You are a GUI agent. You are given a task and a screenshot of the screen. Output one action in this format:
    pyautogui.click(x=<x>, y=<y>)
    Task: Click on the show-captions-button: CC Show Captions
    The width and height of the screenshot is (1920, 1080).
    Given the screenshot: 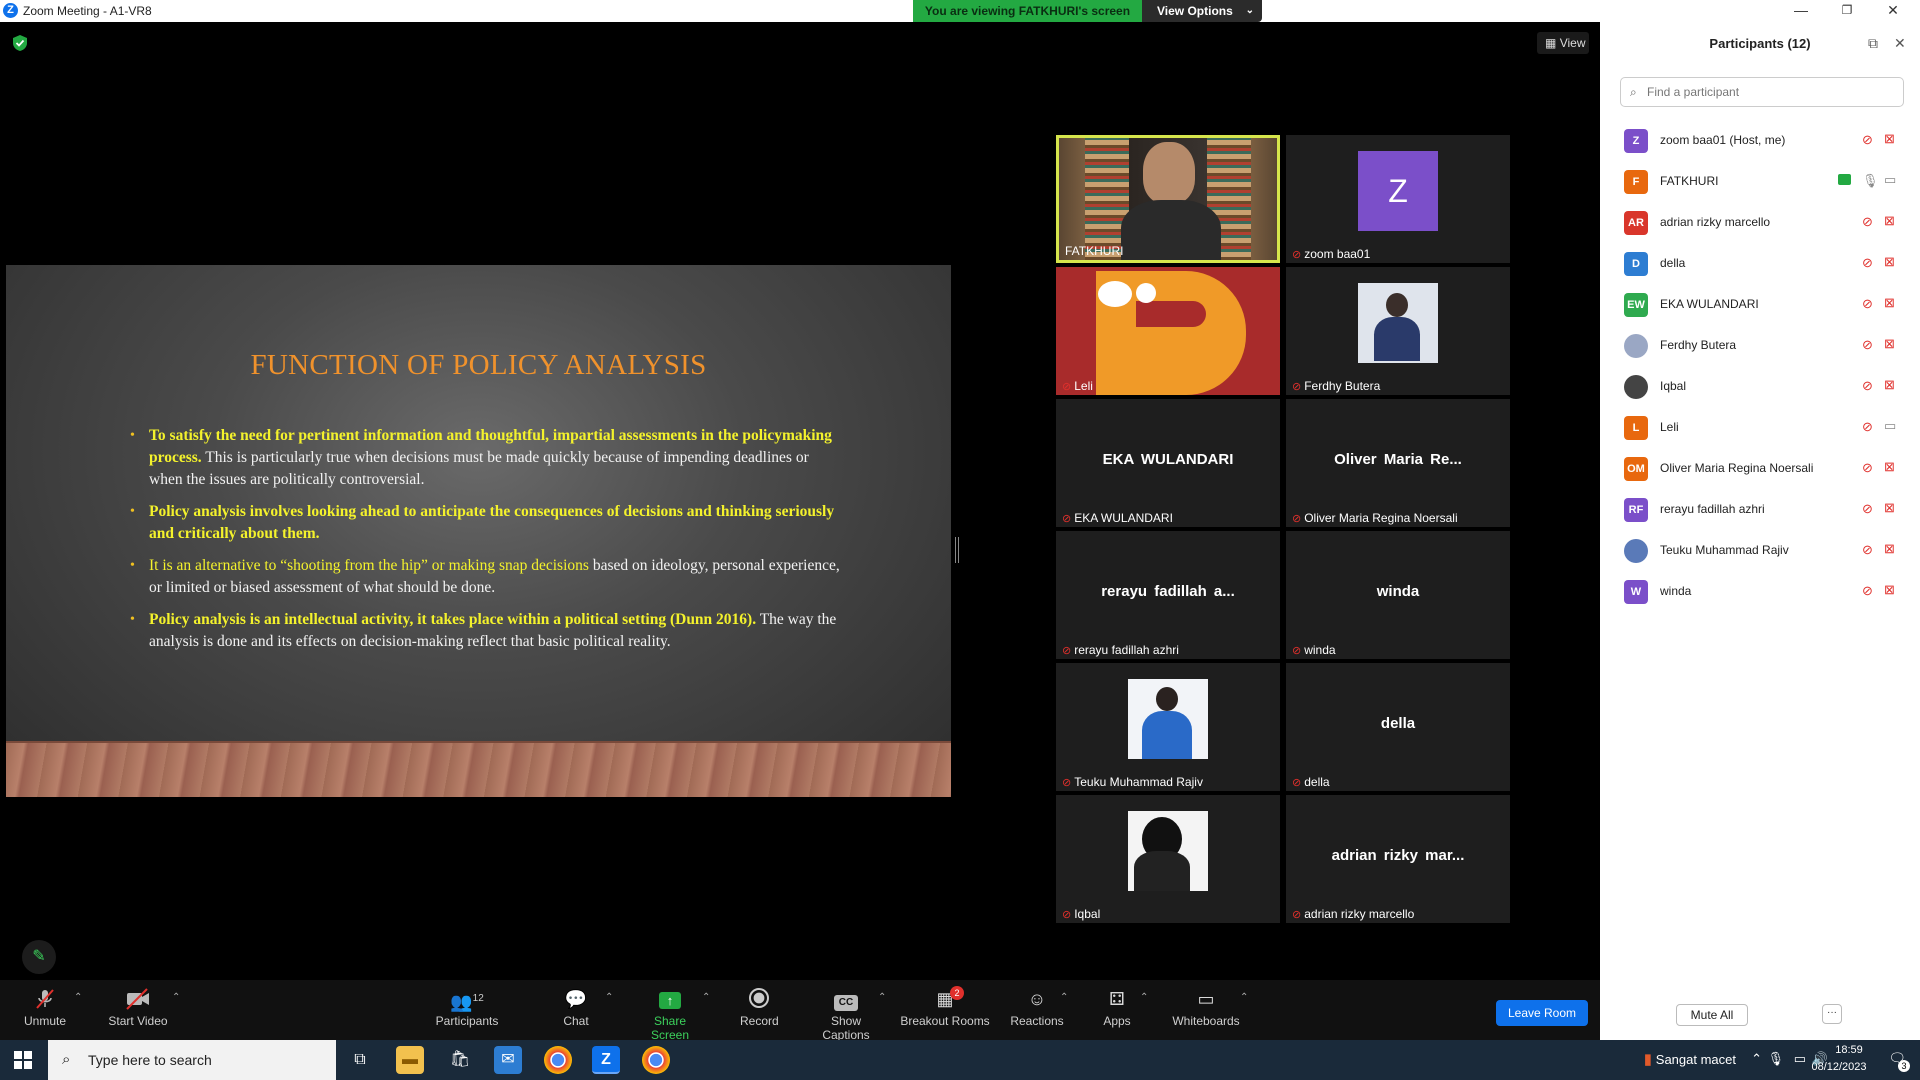 What is the action you would take?
    pyautogui.click(x=846, y=1015)
    